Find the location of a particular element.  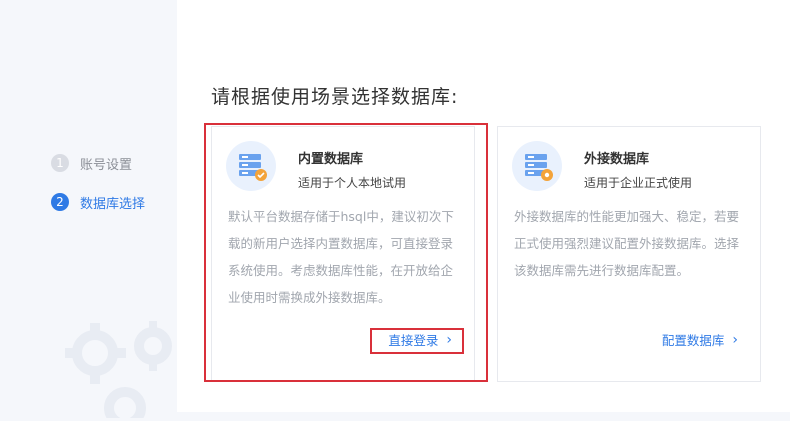

database-check-icon is located at coordinates (251, 166).